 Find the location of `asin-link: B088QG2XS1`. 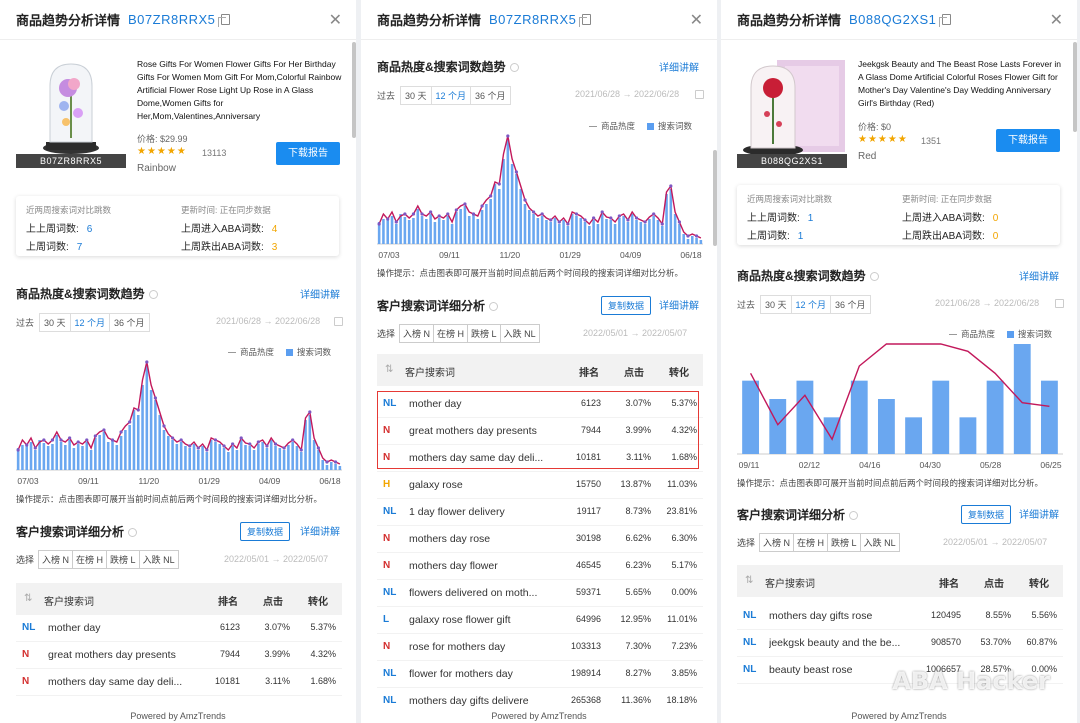

asin-link: B088QG2XS1 is located at coordinates (892, 19).